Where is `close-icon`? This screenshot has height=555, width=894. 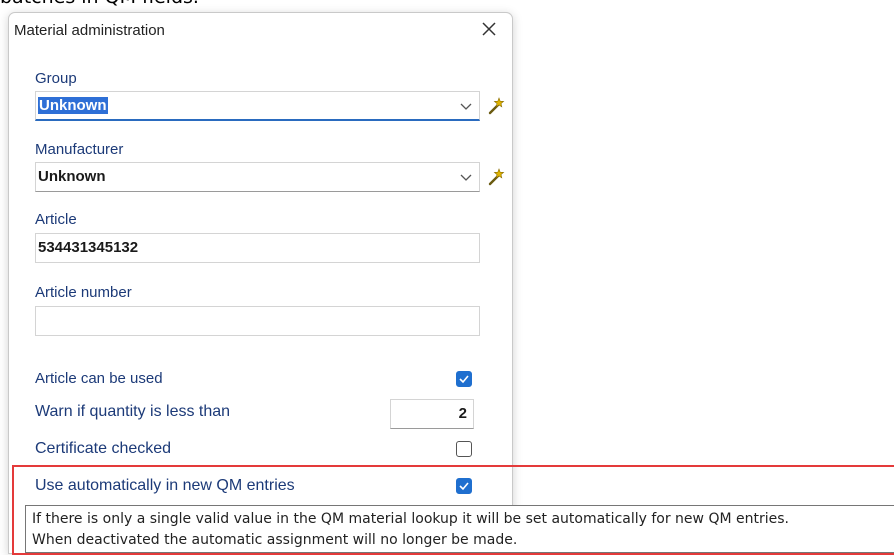
close-icon is located at coordinates (489, 29).